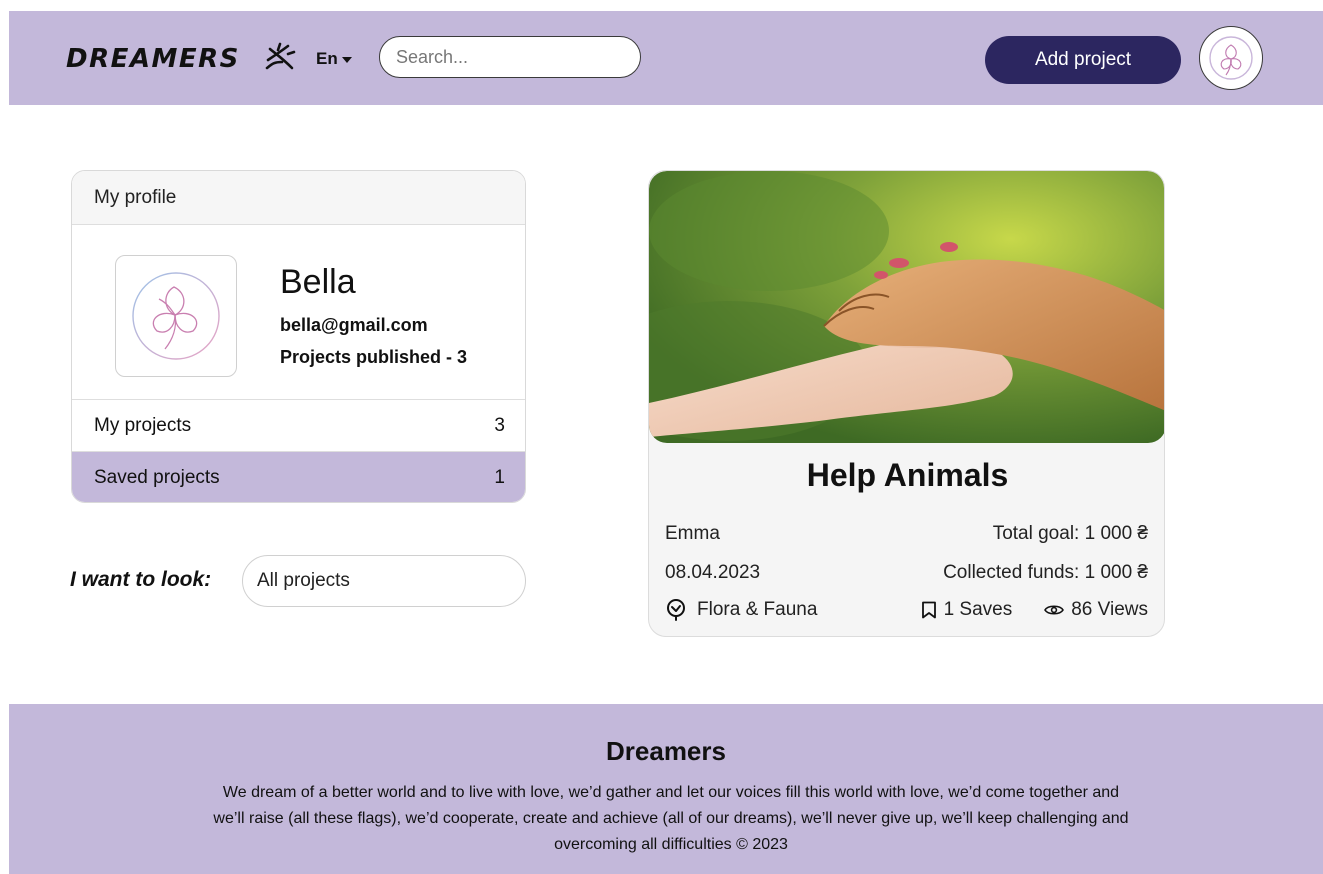 This screenshot has width=1323, height=874. Describe the element at coordinates (1045, 572) in the screenshot. I see `project-collected-funds: Collected funds: 1 000 ₴` at that location.